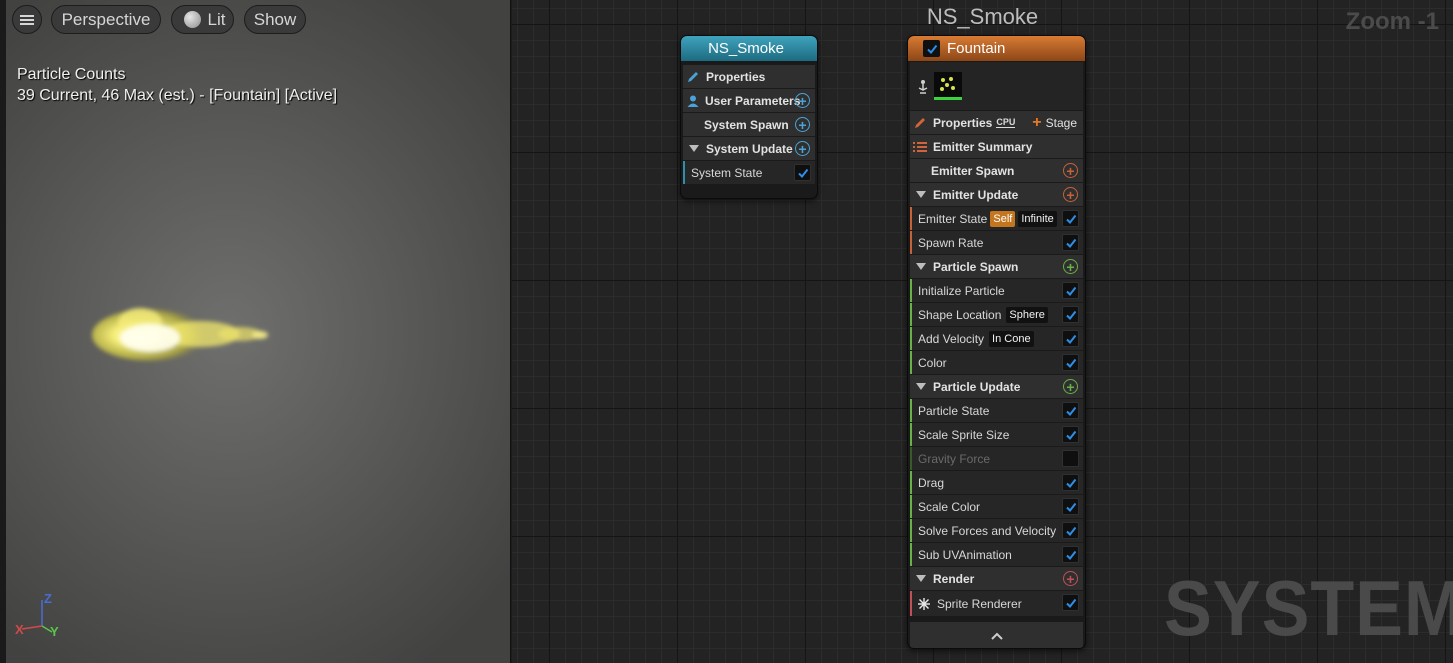  What do you see at coordinates (802, 172) in the screenshot?
I see `system-state-checkbox` at bounding box center [802, 172].